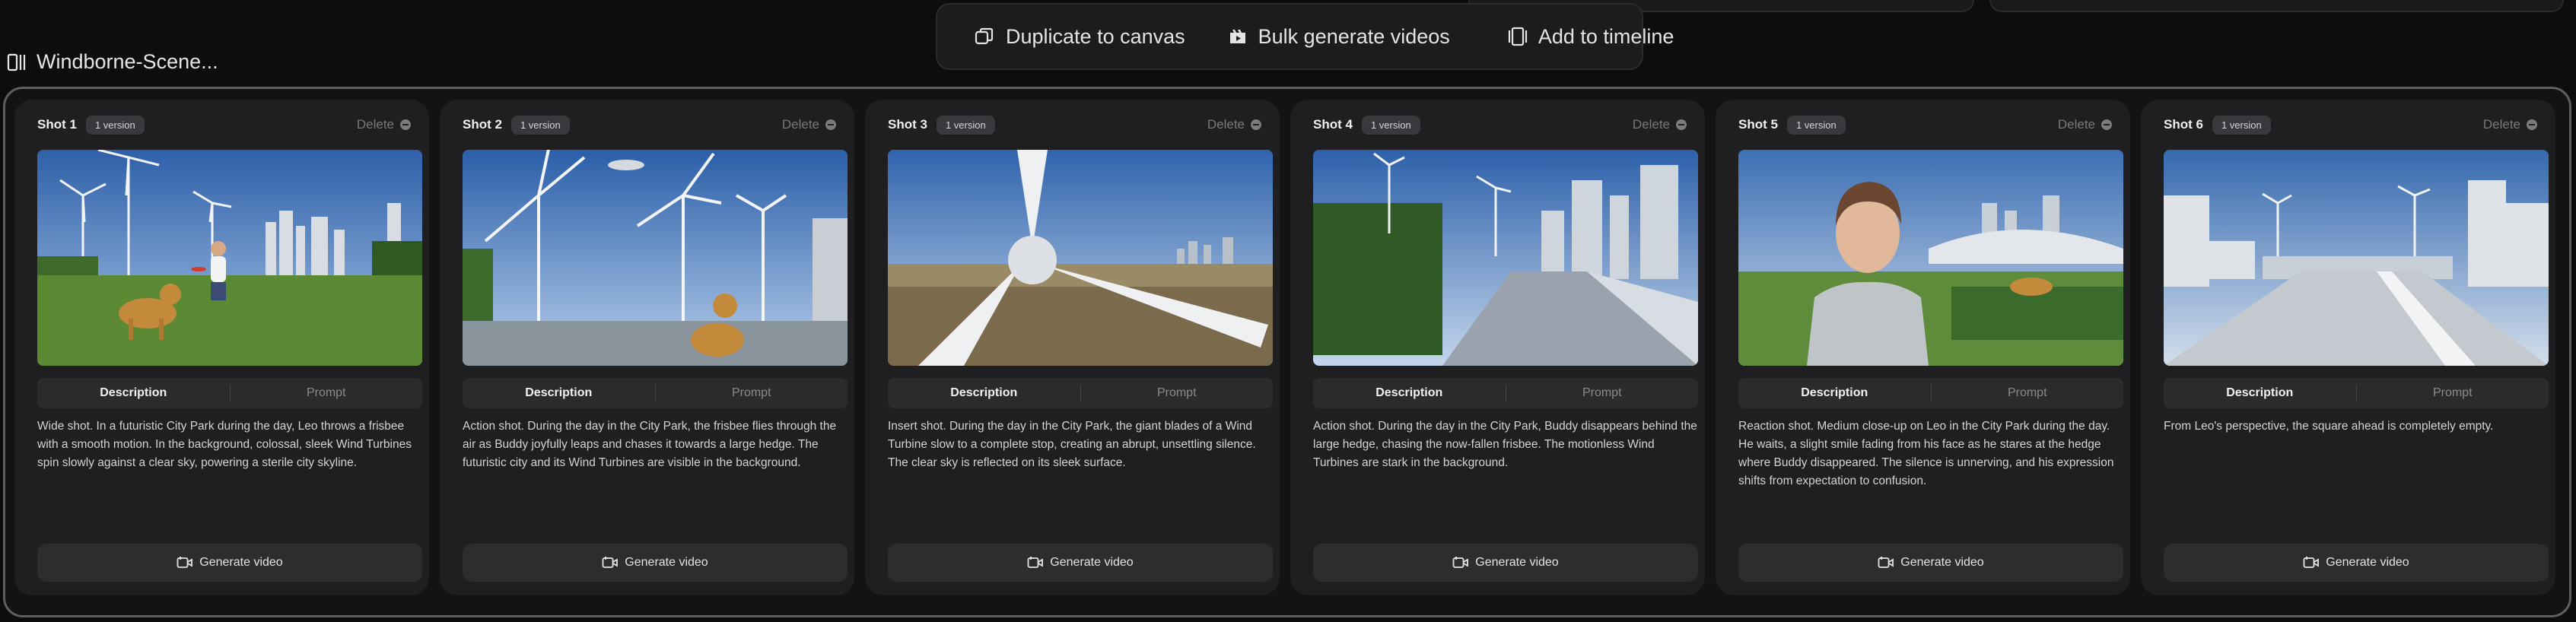  What do you see at coordinates (1758, 124) in the screenshot?
I see `shot-title: Shot 5` at bounding box center [1758, 124].